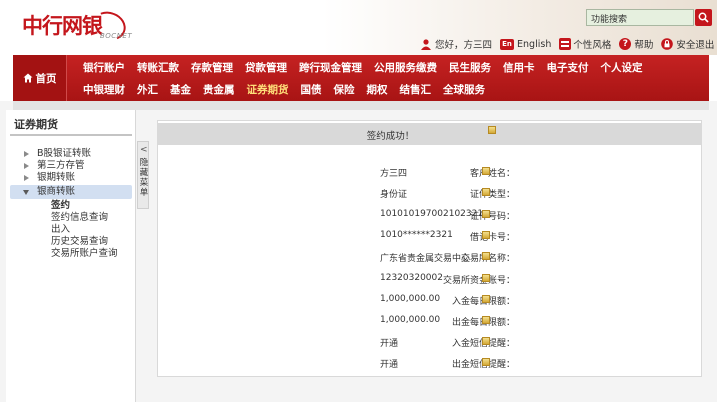 The height and width of the screenshot is (402, 717). Describe the element at coordinates (144, 178) in the screenshot. I see `hide-menu-label: 隐藏菜单` at that location.